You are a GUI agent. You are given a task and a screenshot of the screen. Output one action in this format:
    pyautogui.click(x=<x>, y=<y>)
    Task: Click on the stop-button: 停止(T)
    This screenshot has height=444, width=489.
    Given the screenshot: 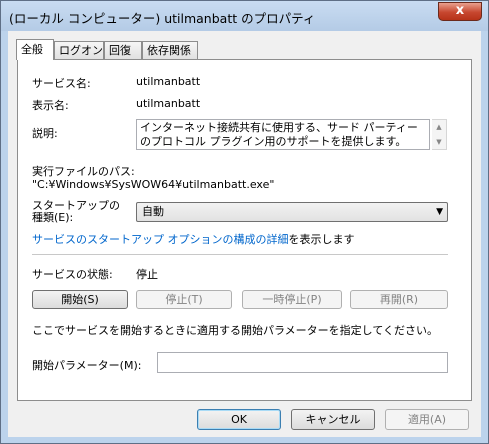 What is the action you would take?
    pyautogui.click(x=184, y=299)
    